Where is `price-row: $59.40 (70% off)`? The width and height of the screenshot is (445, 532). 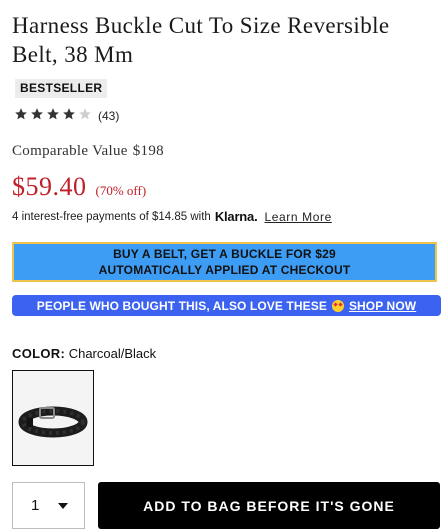
price-row: $59.40 (70% off) is located at coordinates (79, 187).